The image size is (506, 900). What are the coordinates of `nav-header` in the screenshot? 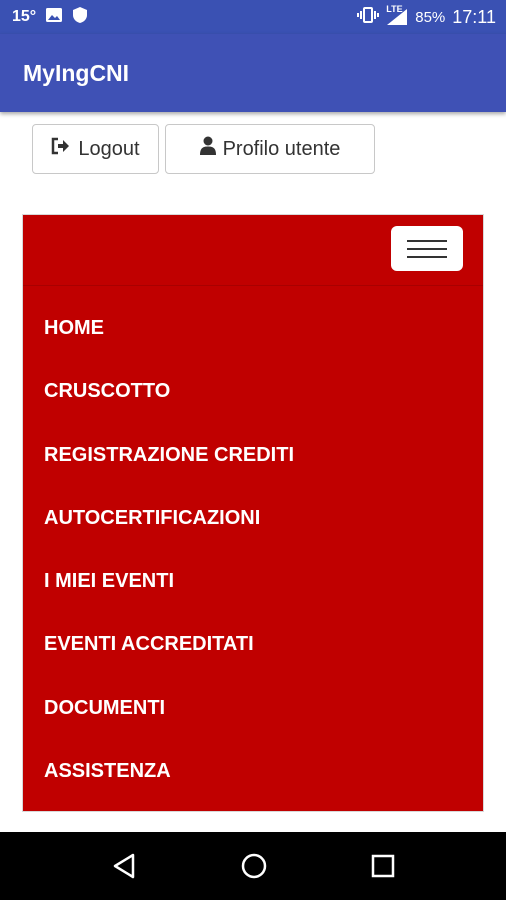 It's located at (253, 250).